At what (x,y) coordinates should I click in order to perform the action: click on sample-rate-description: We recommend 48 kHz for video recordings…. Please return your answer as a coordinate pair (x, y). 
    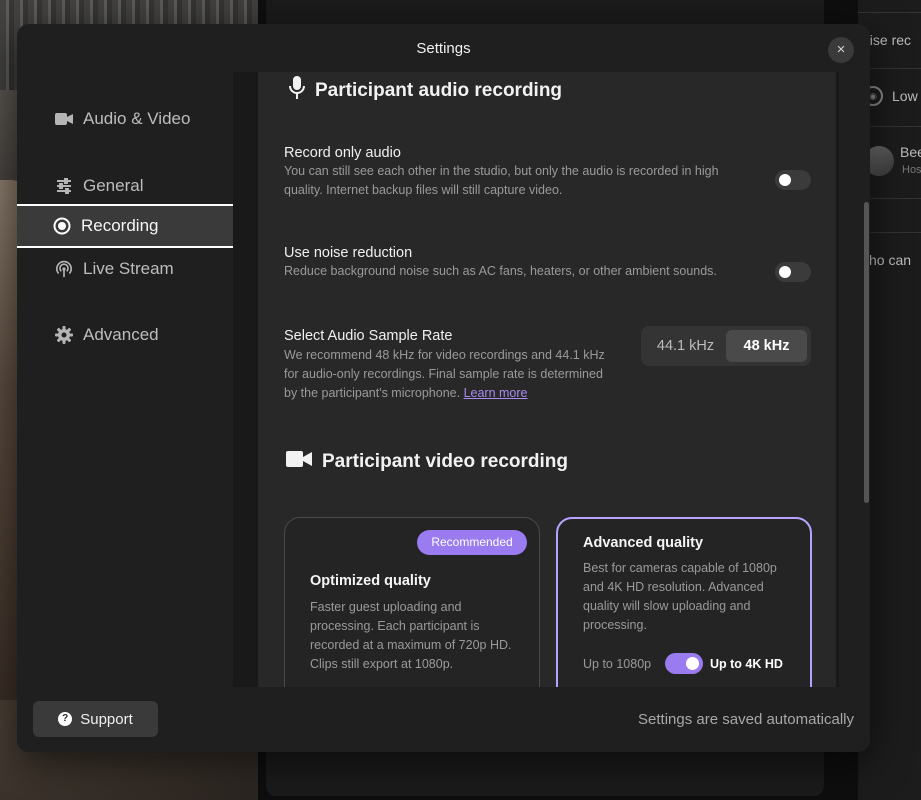
    Looking at the image, I should click on (451, 374).